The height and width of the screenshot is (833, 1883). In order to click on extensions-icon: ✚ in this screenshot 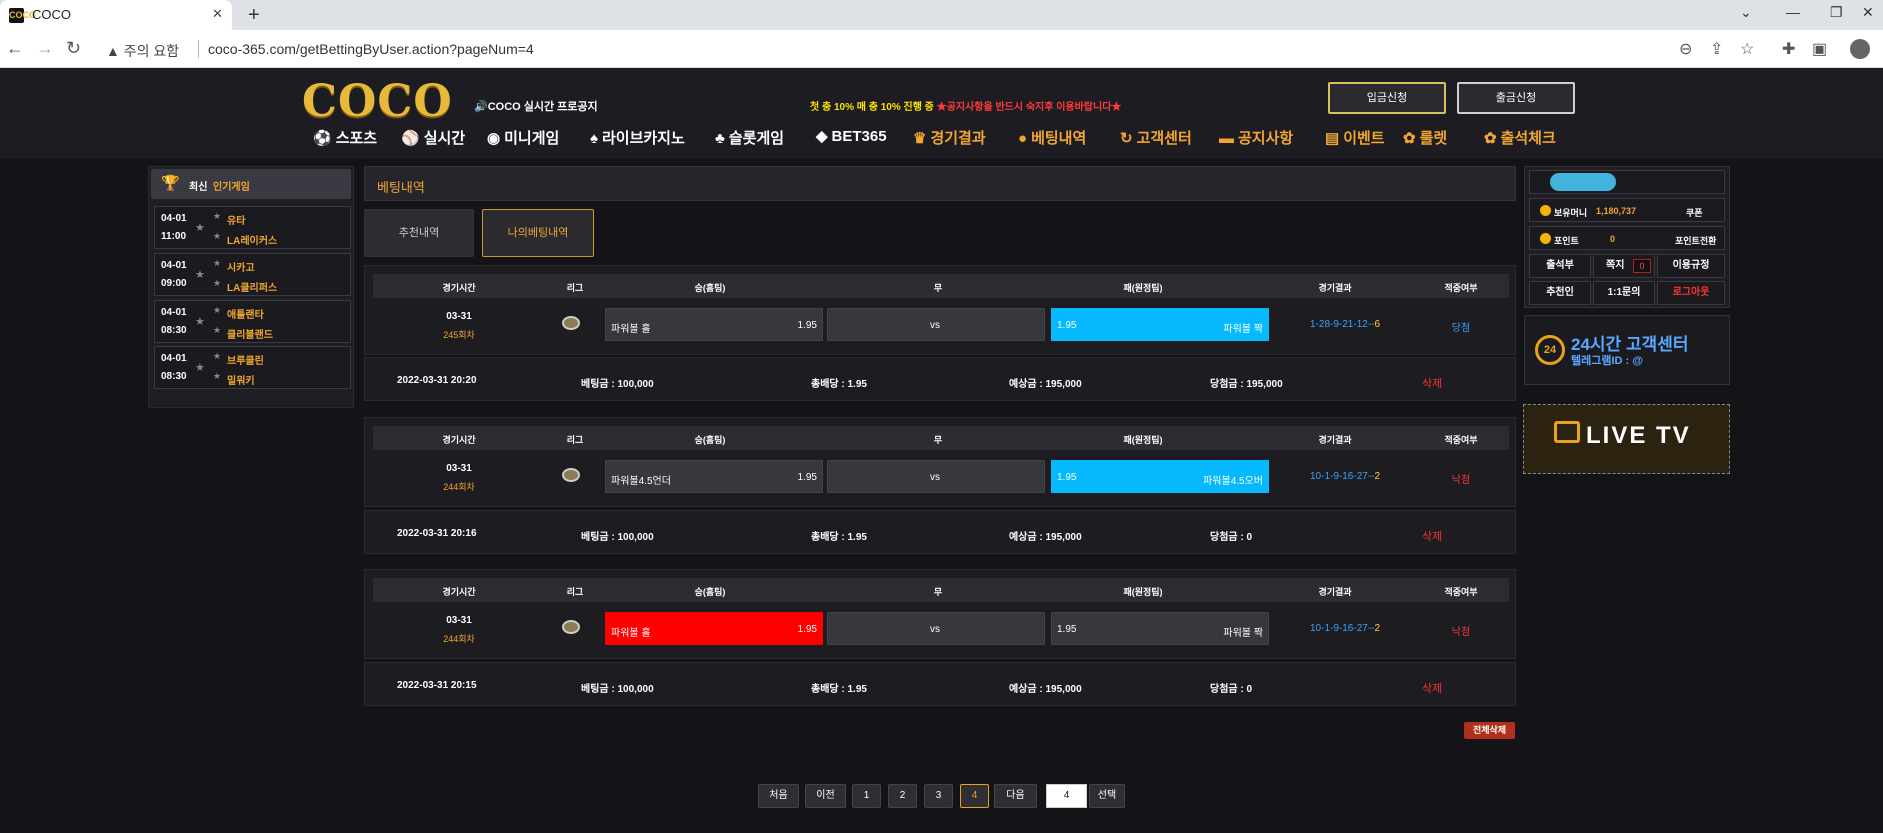, I will do `click(1788, 49)`.